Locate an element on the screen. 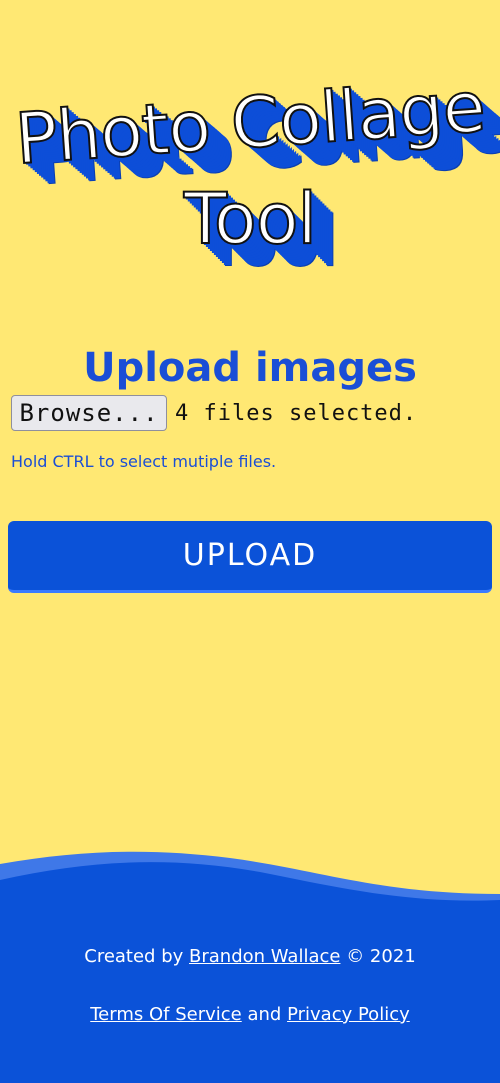 This screenshot has width=500, height=1083. upload-button: UPLOAD is located at coordinates (250, 557).